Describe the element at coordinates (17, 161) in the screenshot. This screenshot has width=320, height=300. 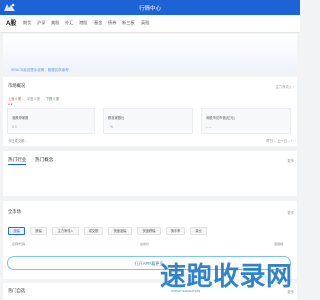
I see `tab-hot-industry: 热门行业` at that location.